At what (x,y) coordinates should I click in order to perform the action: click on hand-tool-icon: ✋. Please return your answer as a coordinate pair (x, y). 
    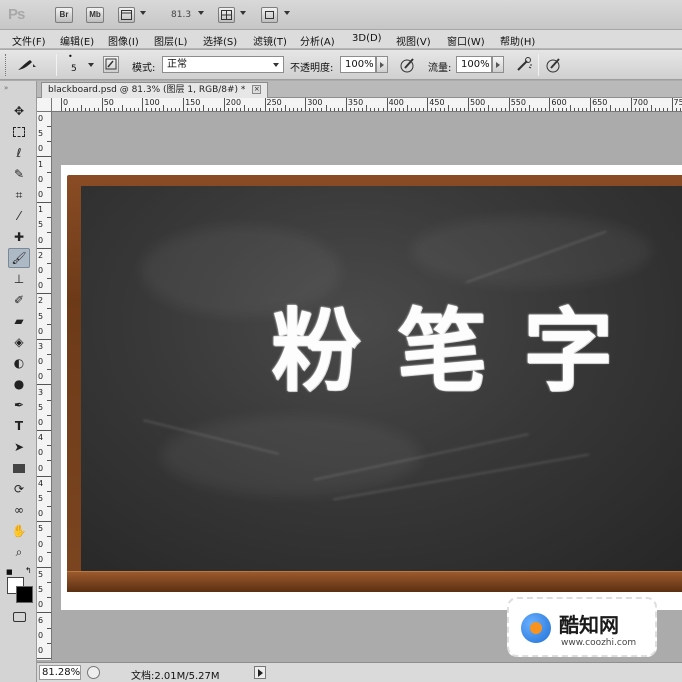
    Looking at the image, I should click on (19, 531).